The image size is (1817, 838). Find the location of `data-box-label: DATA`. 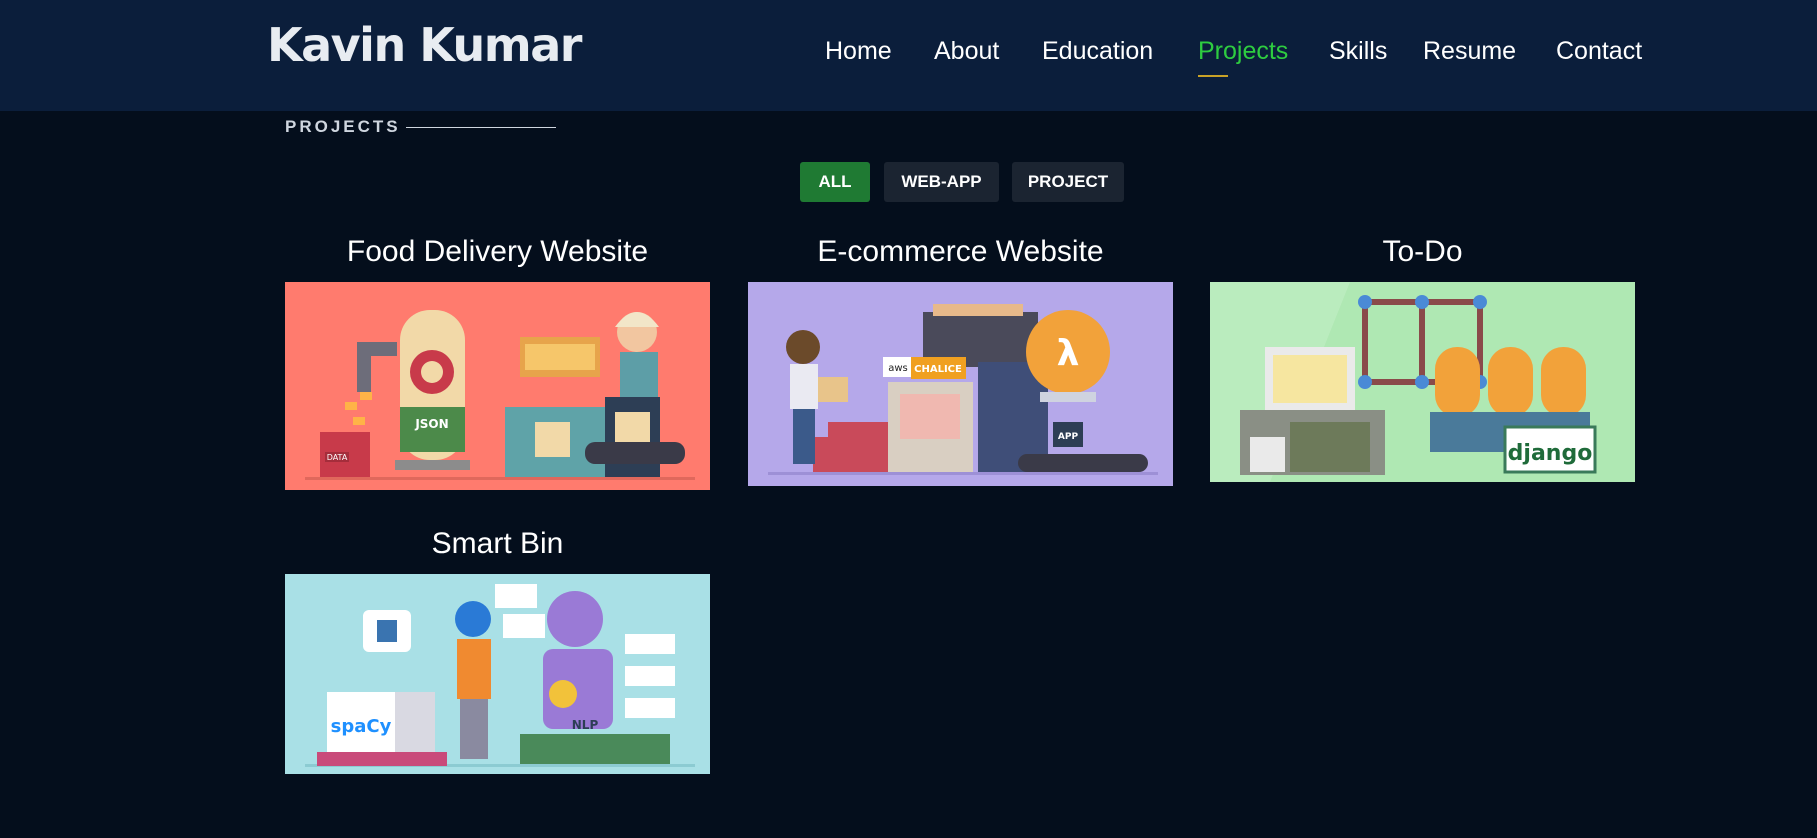

data-box-label: DATA is located at coordinates (337, 457).